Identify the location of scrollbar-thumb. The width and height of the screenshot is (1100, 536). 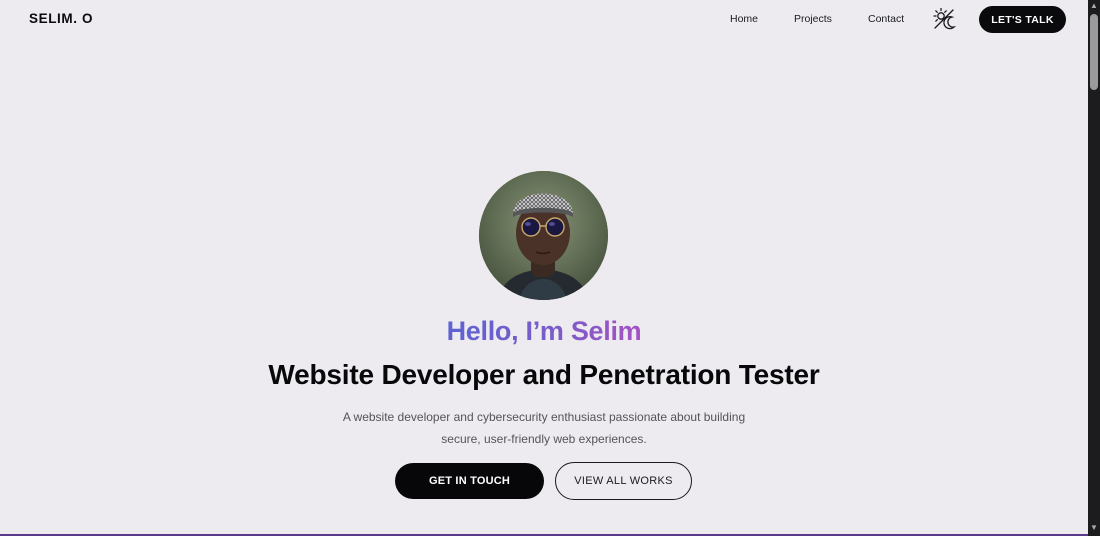
(1094, 52).